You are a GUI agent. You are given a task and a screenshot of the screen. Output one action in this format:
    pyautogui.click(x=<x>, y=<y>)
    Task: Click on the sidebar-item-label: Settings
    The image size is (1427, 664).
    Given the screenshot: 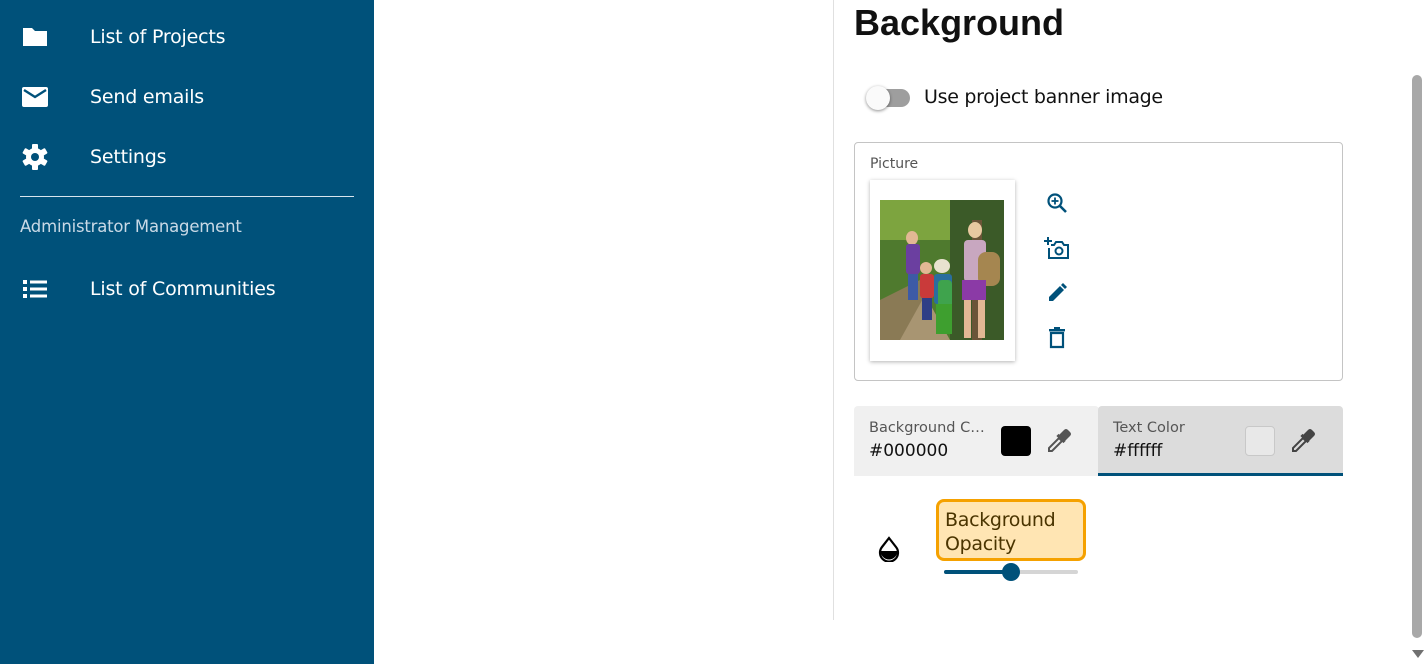 What is the action you would take?
    pyautogui.click(x=128, y=157)
    